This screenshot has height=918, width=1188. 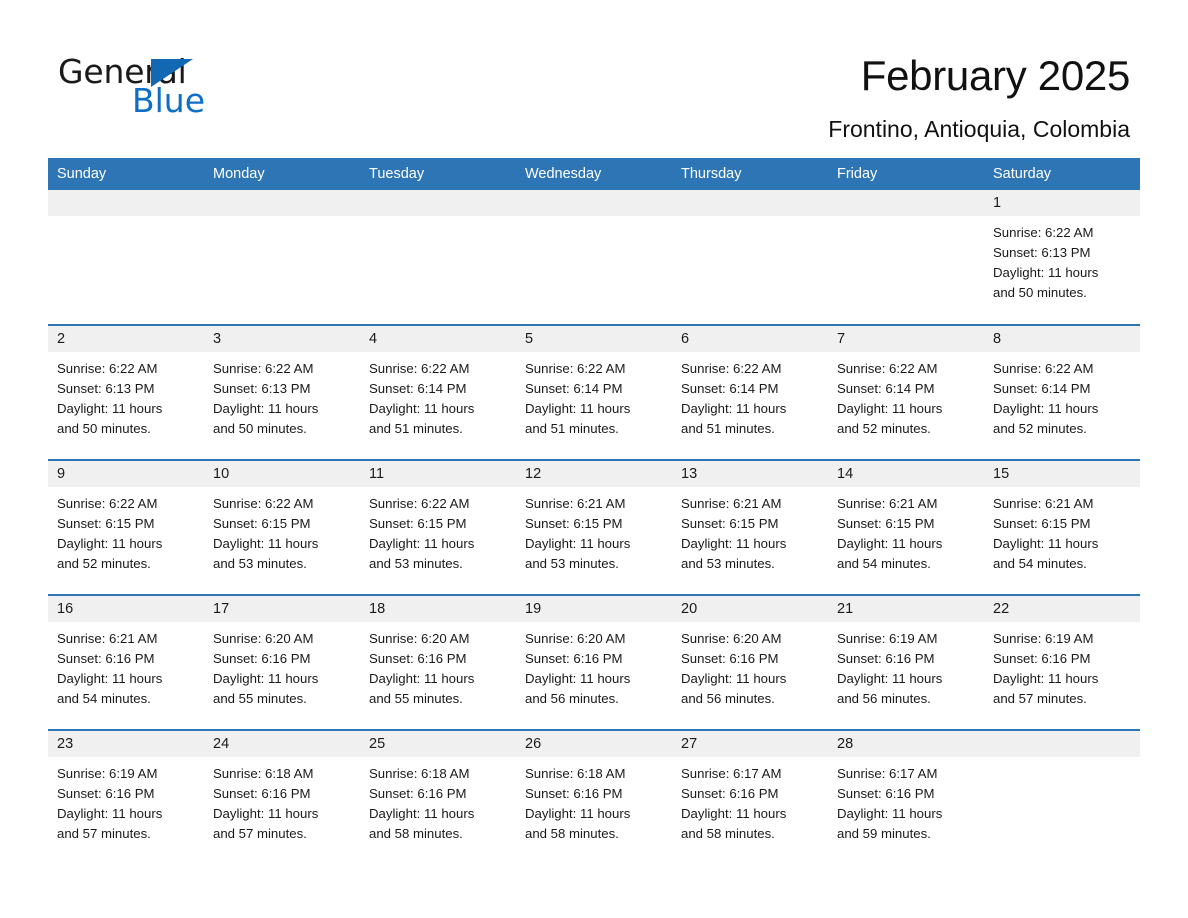 What do you see at coordinates (1062, 609) in the screenshot?
I see `day-number: 22` at bounding box center [1062, 609].